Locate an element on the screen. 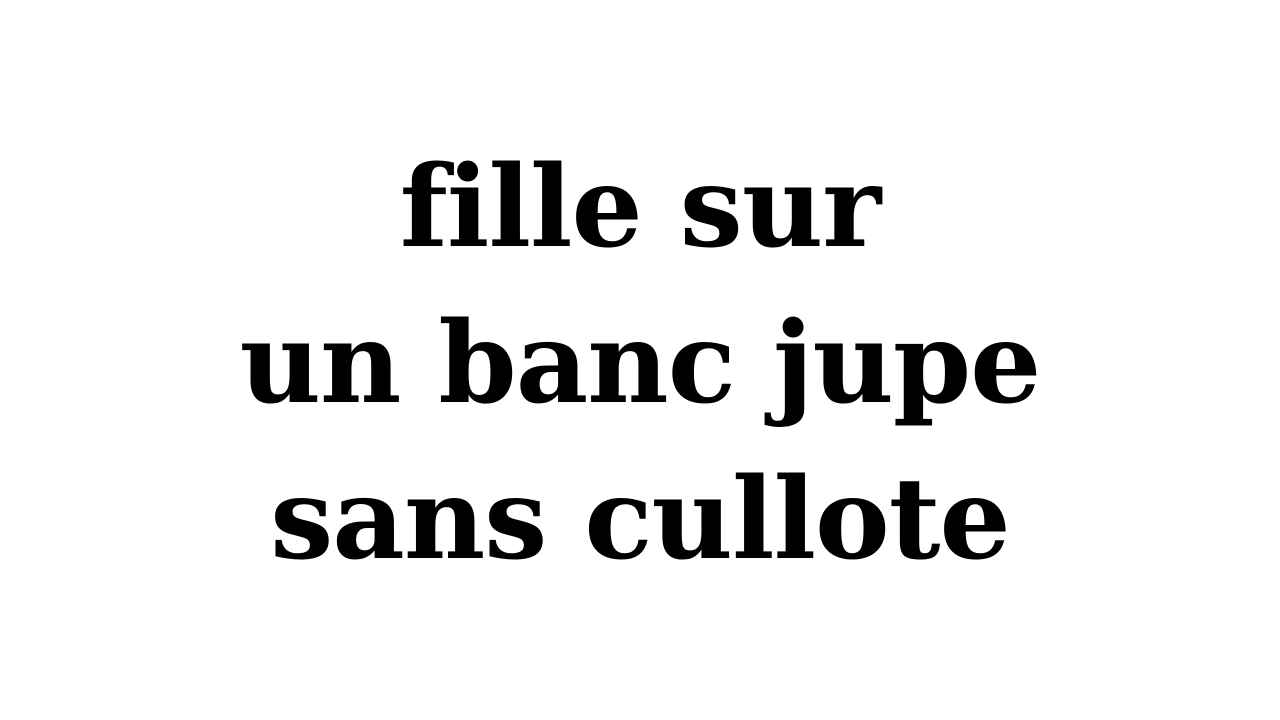 The height and width of the screenshot is (720, 1280). text-line-2: un banc jupe is located at coordinates (640, 363).